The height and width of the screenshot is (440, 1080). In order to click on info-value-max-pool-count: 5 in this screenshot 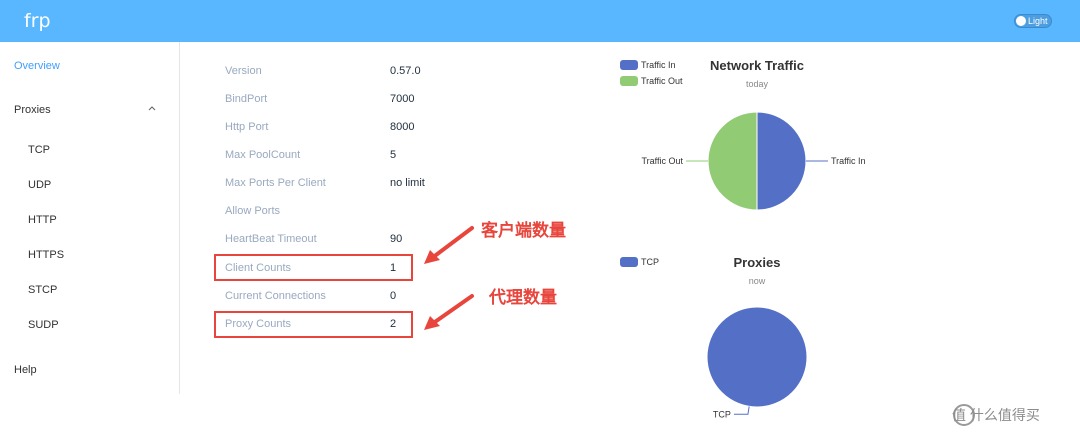, I will do `click(393, 155)`.